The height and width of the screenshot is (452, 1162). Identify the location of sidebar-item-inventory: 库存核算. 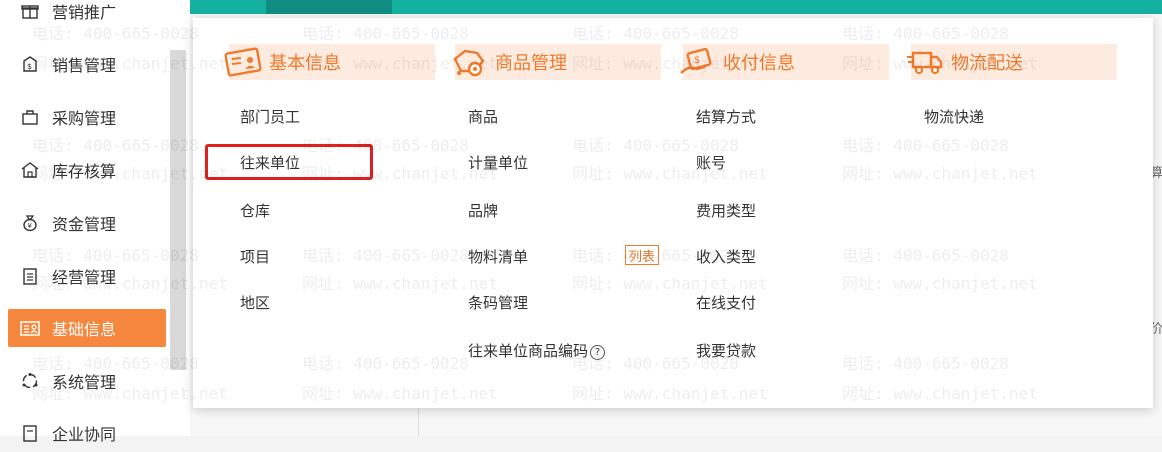
(87, 170).